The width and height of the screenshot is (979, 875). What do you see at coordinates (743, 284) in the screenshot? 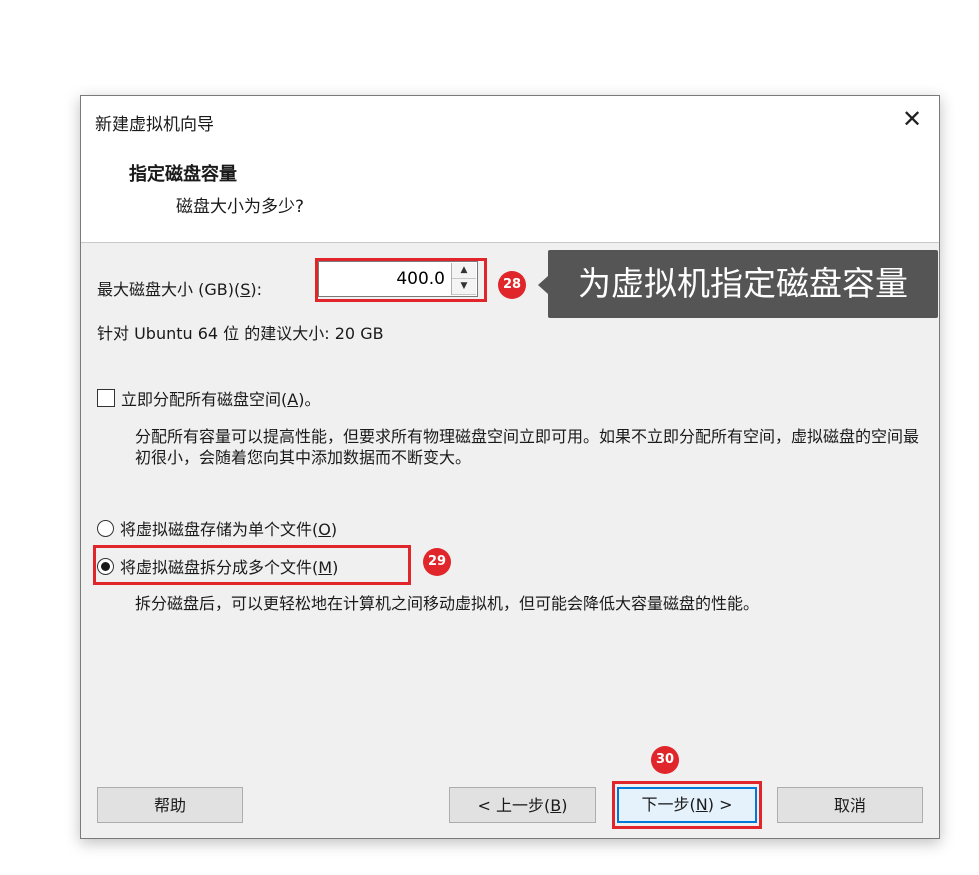
I see `annotation-tooltip: 为虚拟机指定磁盘容量` at bounding box center [743, 284].